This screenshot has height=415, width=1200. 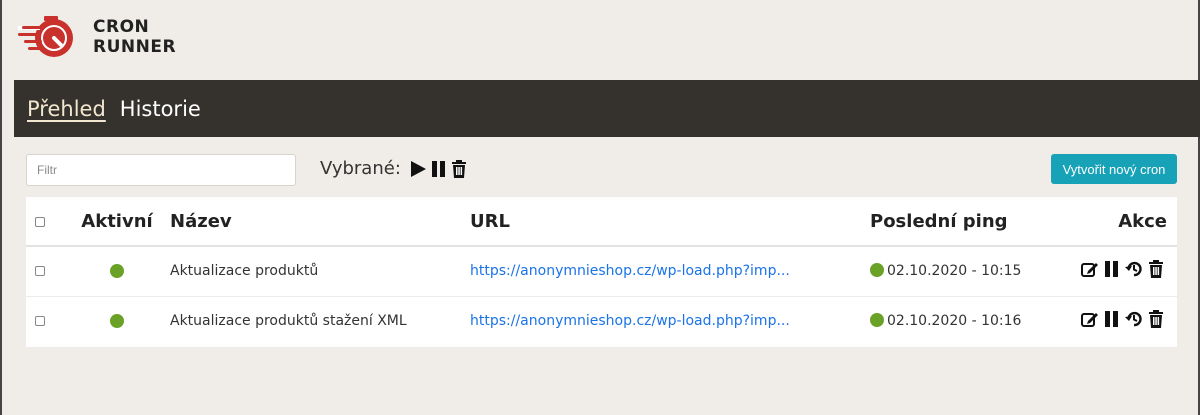 I want to click on select-all-checkbox, so click(x=40, y=221).